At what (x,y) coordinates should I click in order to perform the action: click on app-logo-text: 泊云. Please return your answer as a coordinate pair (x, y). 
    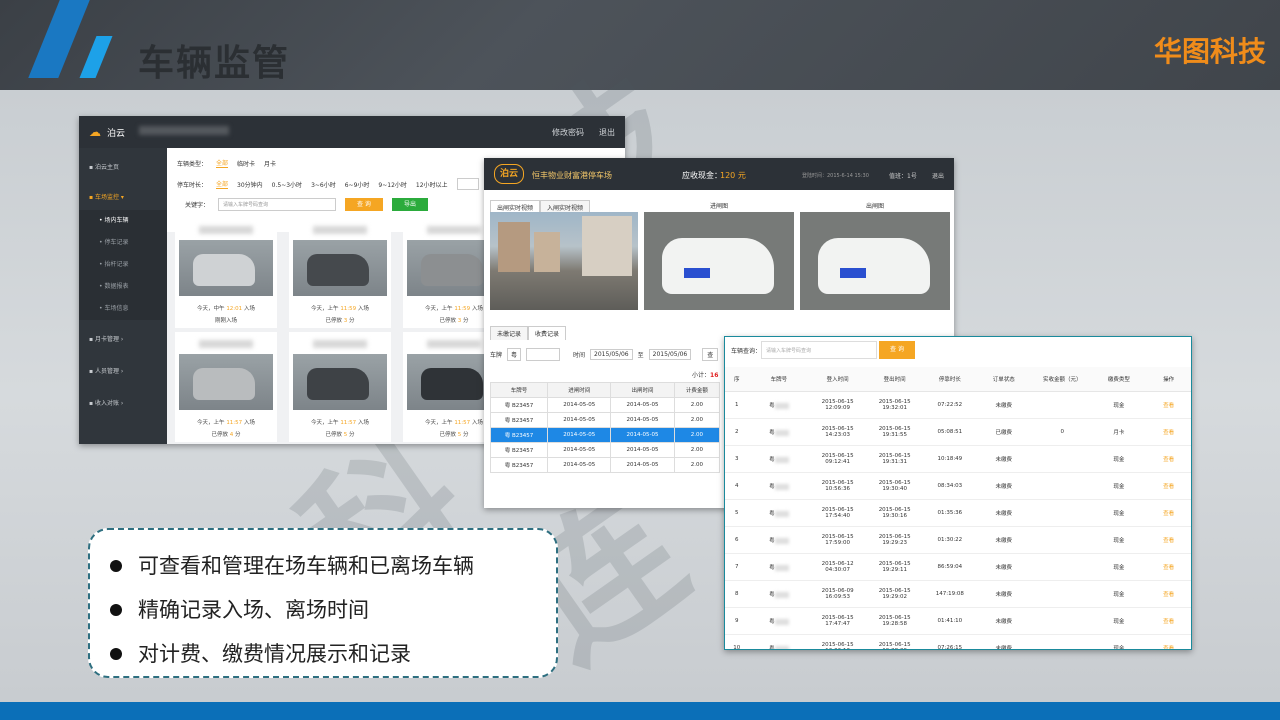
    Looking at the image, I should click on (116, 134).